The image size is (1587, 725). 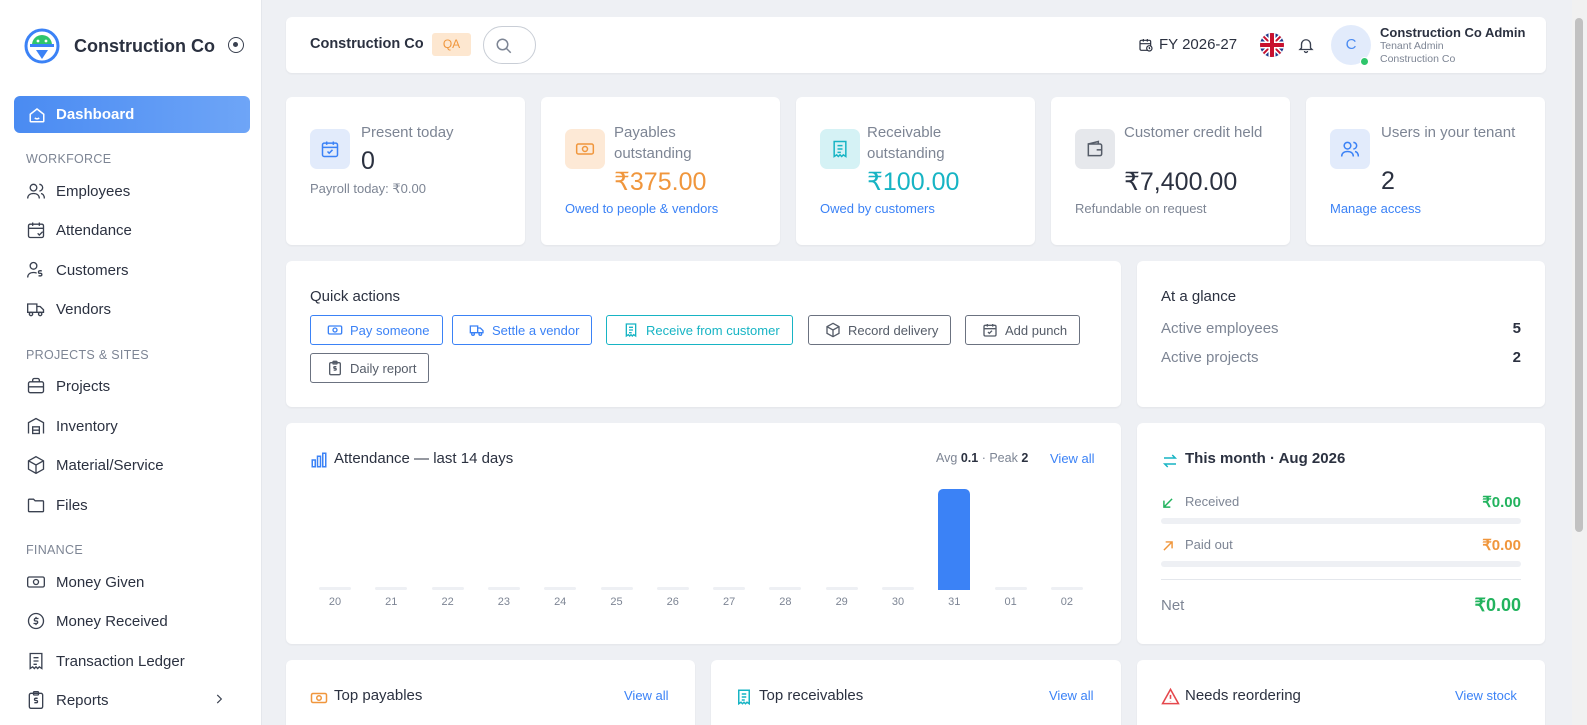 What do you see at coordinates (660, 182) in the screenshot?
I see `stat-value: ₹375.00` at bounding box center [660, 182].